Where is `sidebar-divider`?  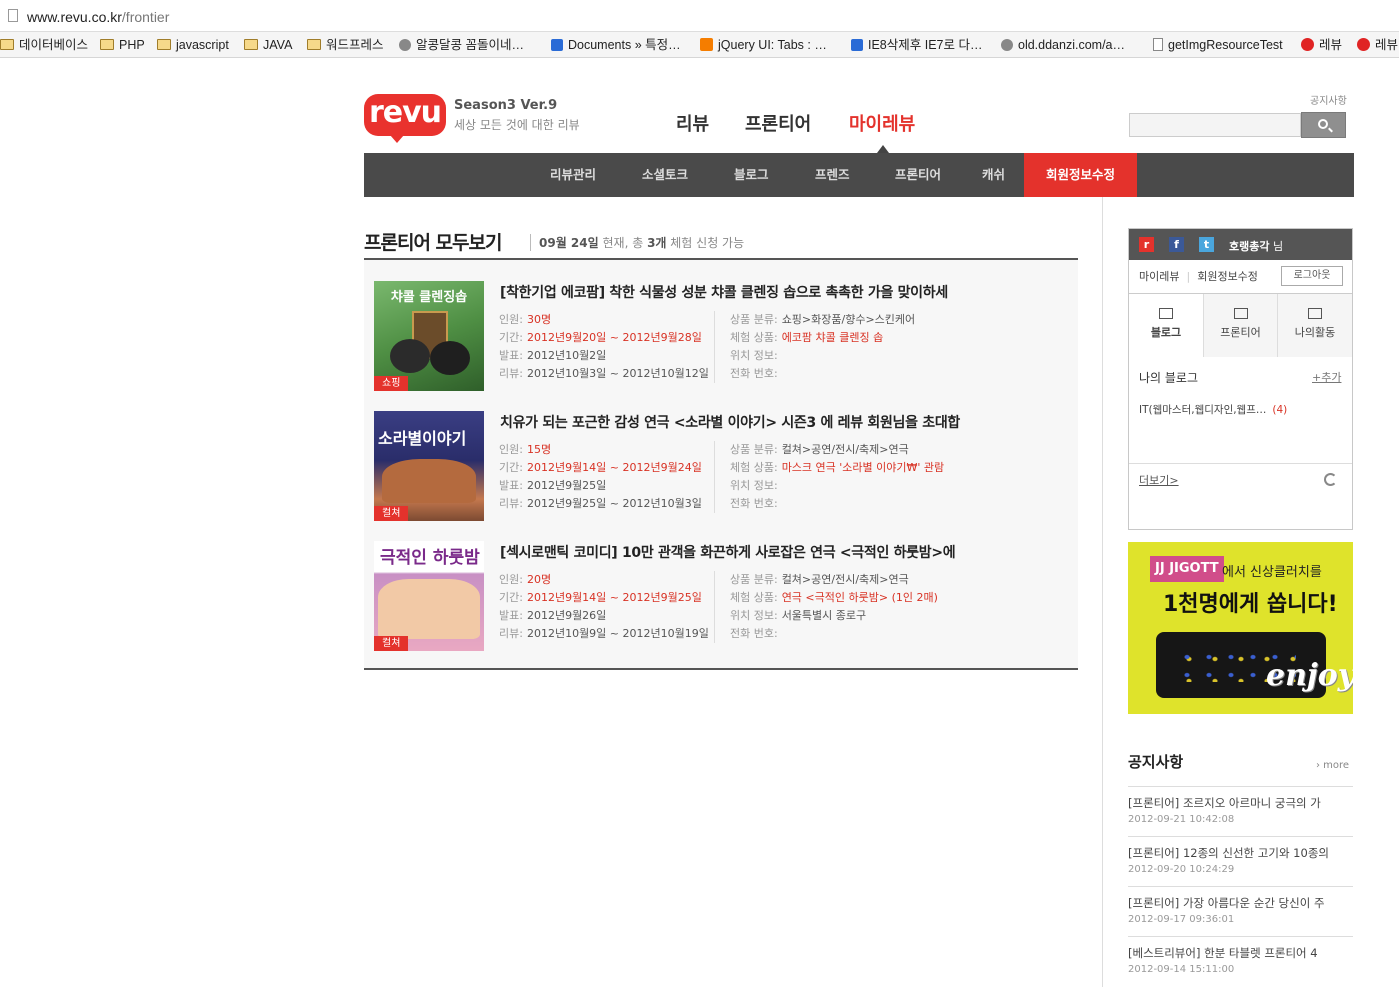 sidebar-divider is located at coordinates (1102, 592).